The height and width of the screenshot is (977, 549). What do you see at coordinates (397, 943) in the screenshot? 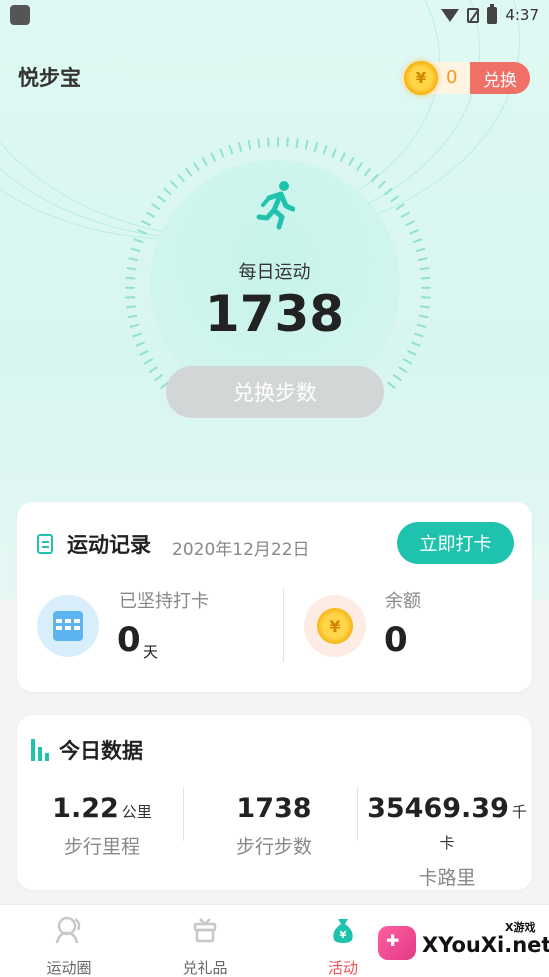
I see `gamepad-icon` at bounding box center [397, 943].